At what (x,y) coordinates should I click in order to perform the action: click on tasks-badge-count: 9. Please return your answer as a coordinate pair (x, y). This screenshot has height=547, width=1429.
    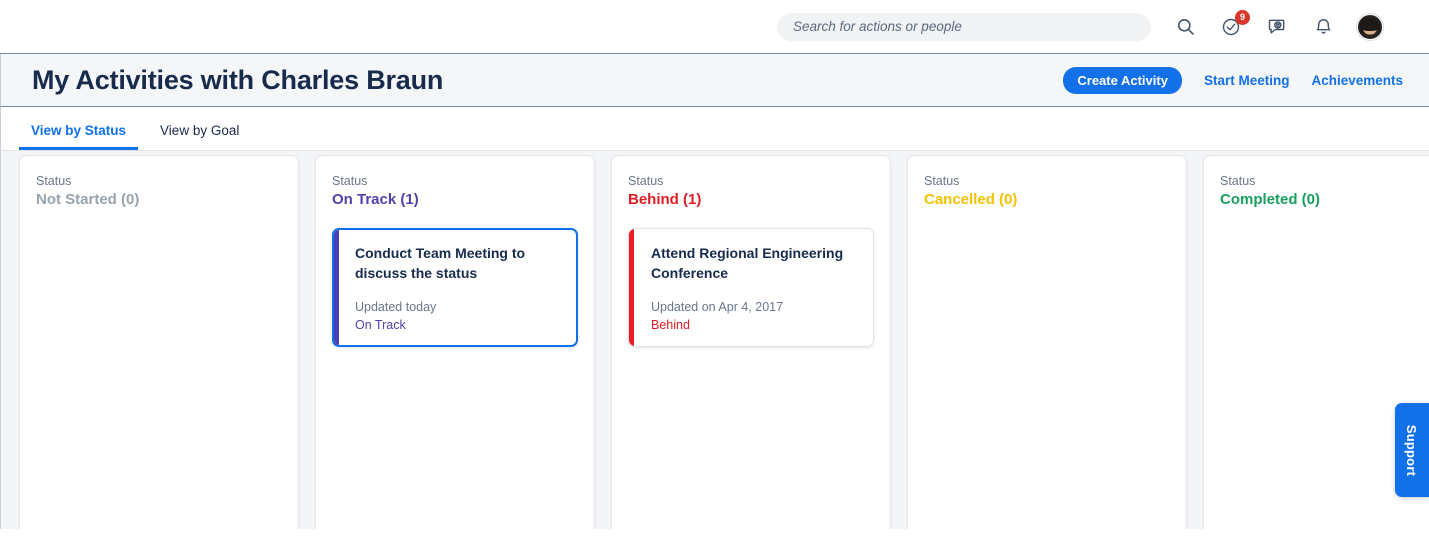
    Looking at the image, I should click on (1242, 17).